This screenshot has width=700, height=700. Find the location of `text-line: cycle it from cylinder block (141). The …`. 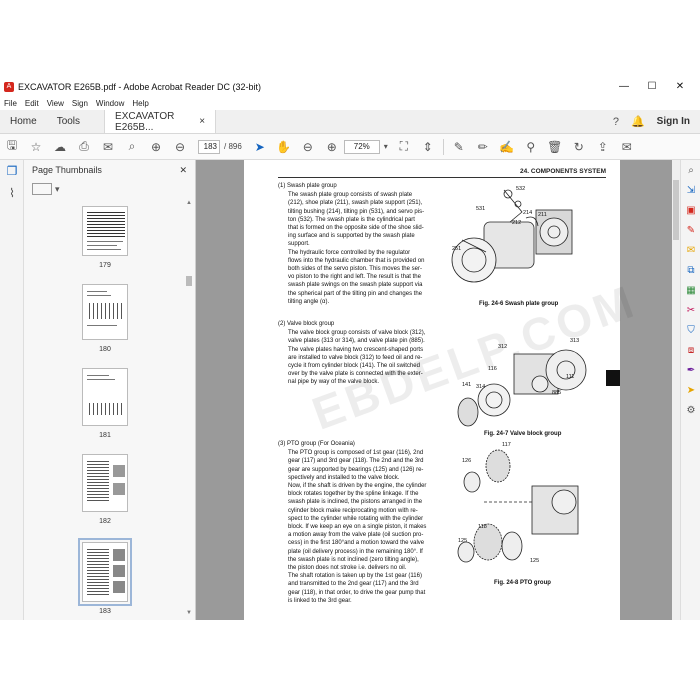

text-line: cycle it from cylinder block (141). The … is located at coordinates (354, 366).